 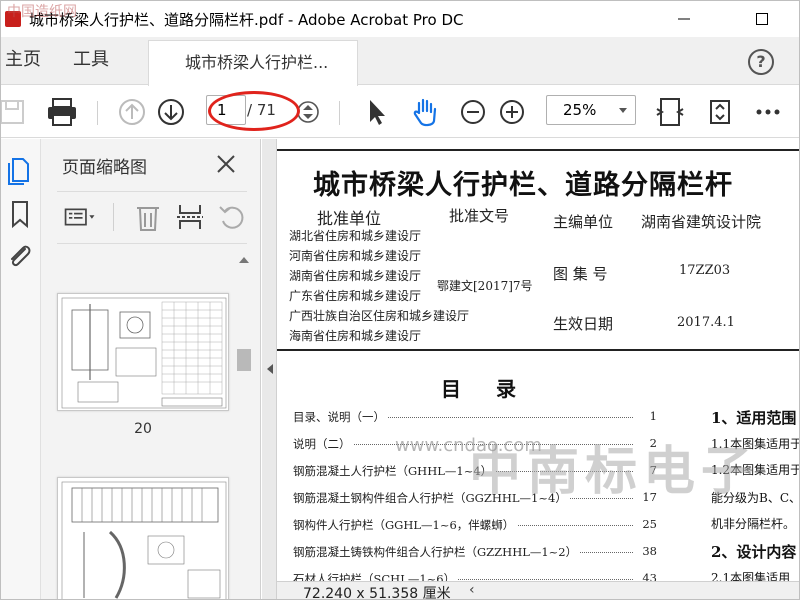 What do you see at coordinates (512, 112) in the screenshot?
I see `zoom-in-icon` at bounding box center [512, 112].